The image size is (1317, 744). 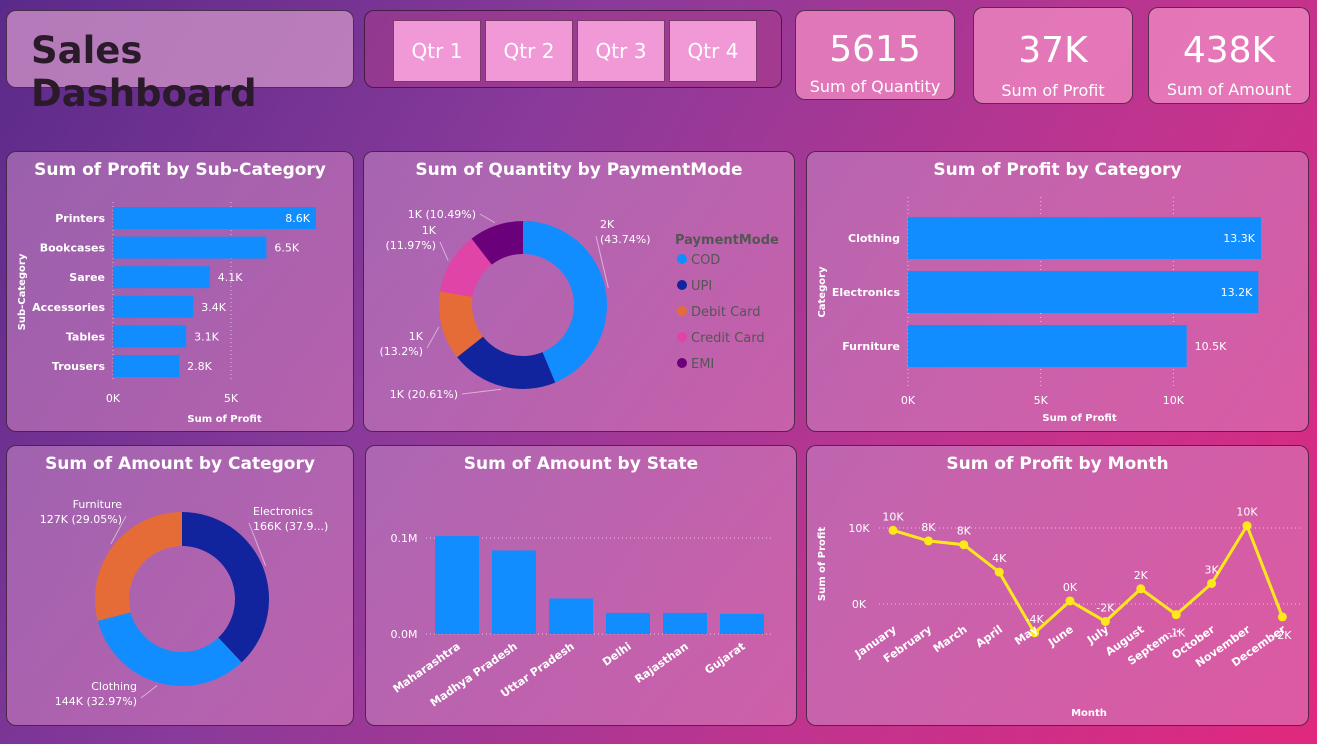 What do you see at coordinates (724, 658) in the screenshot?
I see `category-label: Gujarat` at bounding box center [724, 658].